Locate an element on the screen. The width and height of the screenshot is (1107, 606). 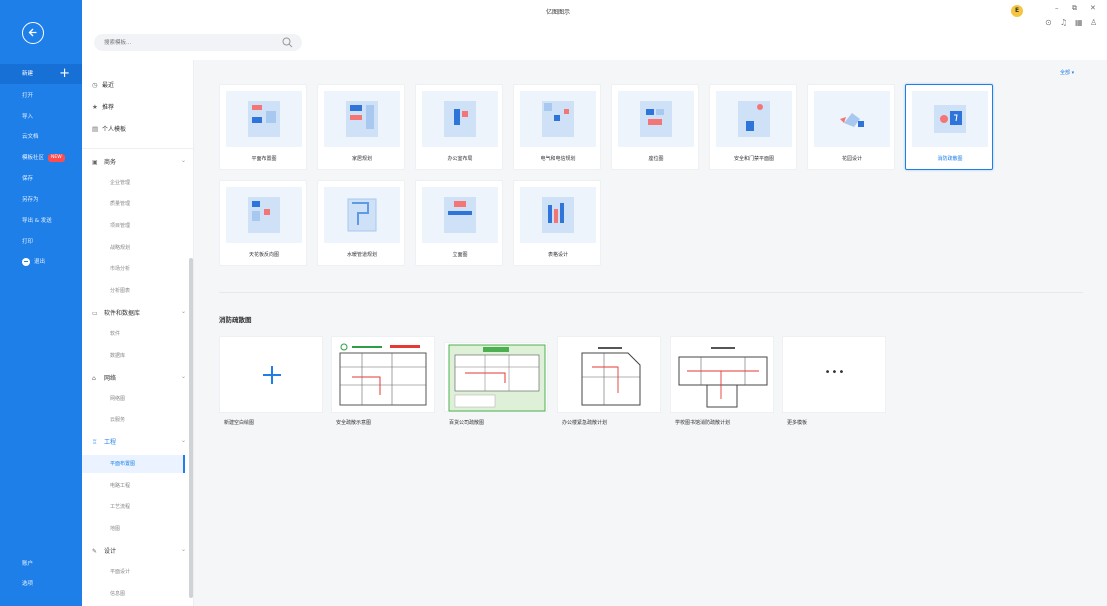
new-badge: NEW is located at coordinates (56, 157).